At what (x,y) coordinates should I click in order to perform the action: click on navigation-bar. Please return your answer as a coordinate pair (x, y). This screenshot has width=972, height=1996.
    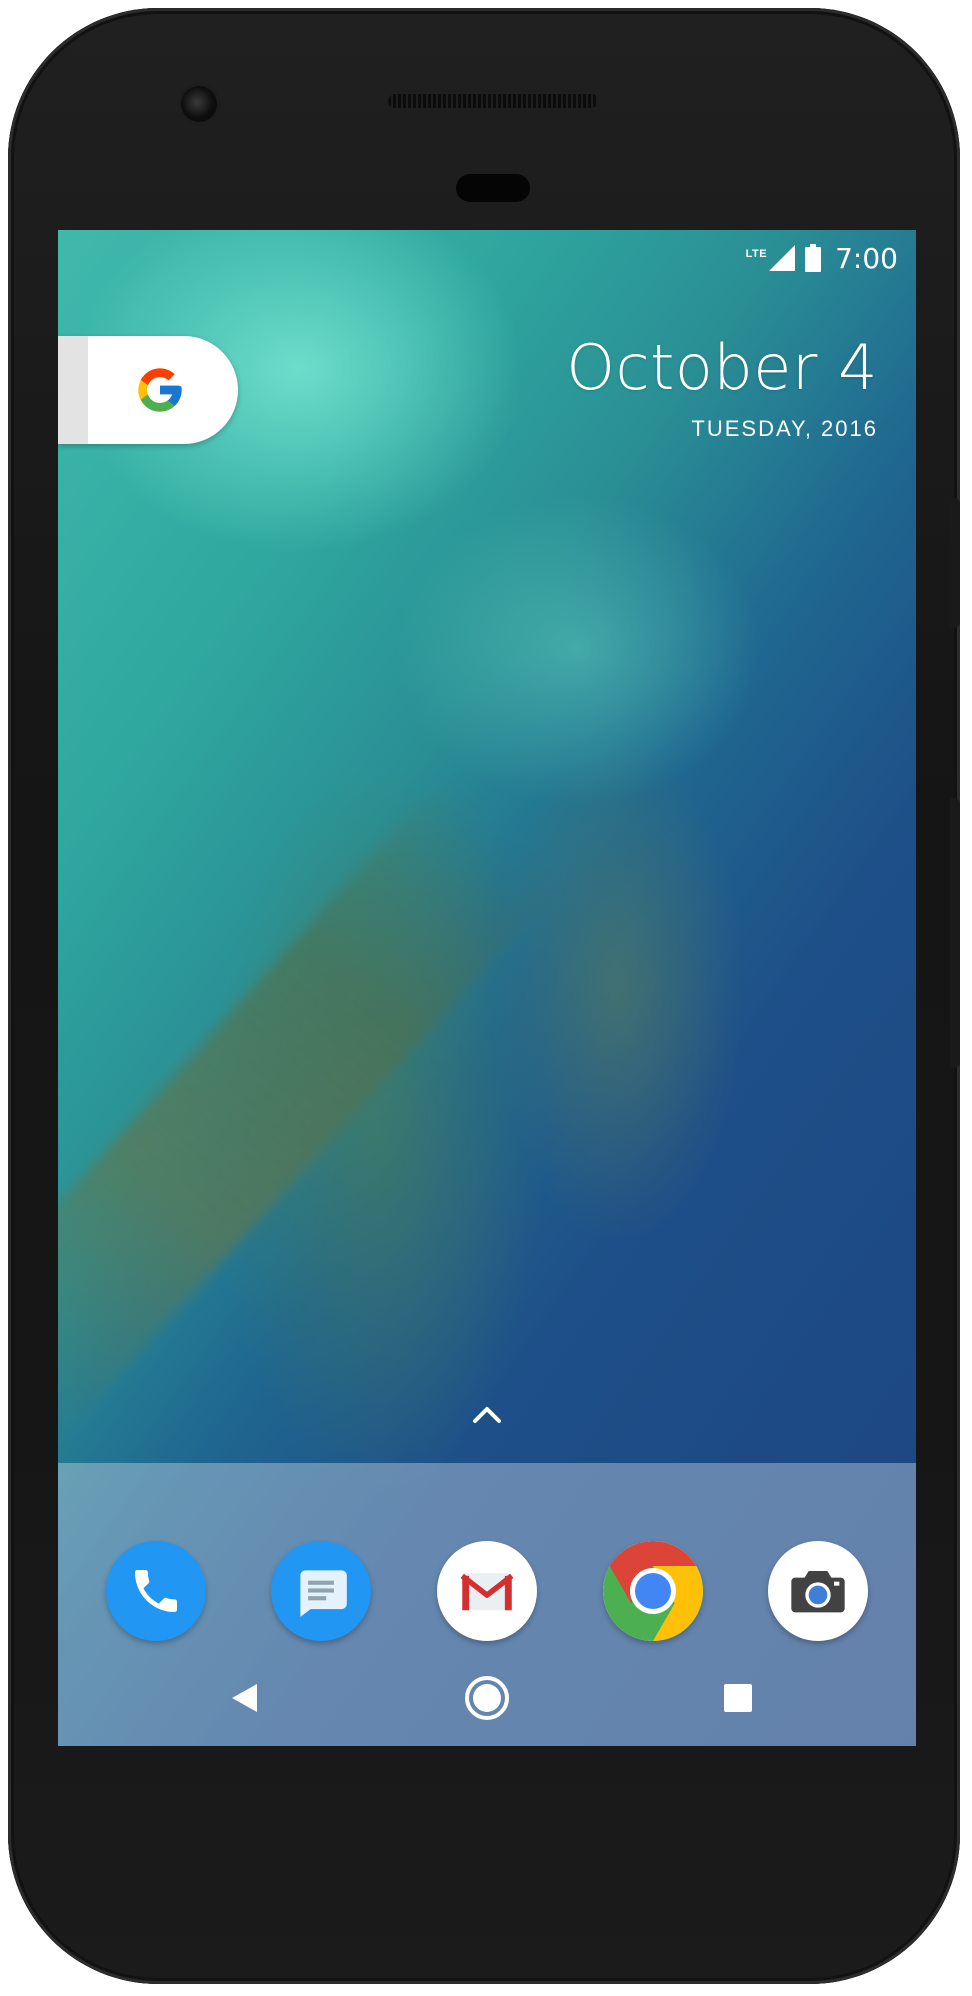
    Looking at the image, I should click on (487, 1697).